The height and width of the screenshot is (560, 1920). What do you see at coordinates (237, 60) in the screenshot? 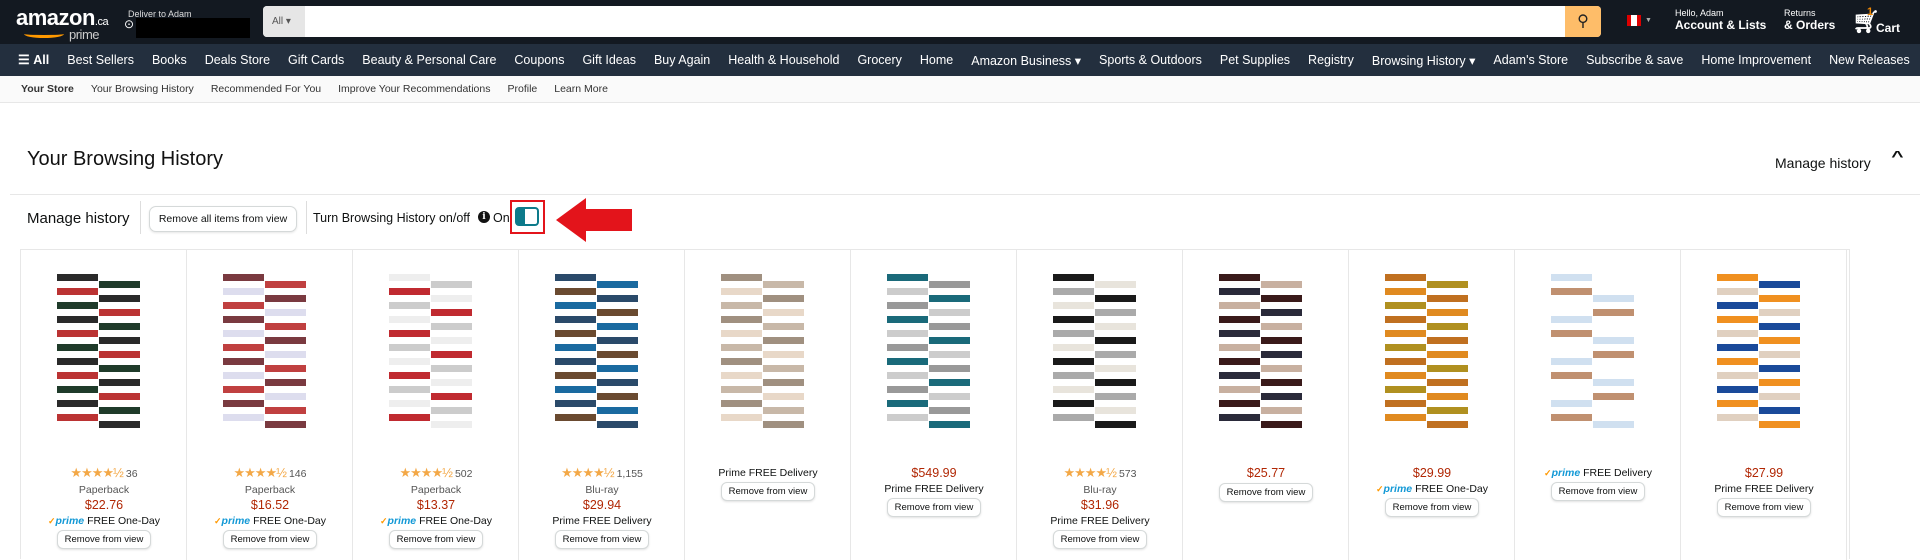
I see `nav-item: Deals Store` at bounding box center [237, 60].